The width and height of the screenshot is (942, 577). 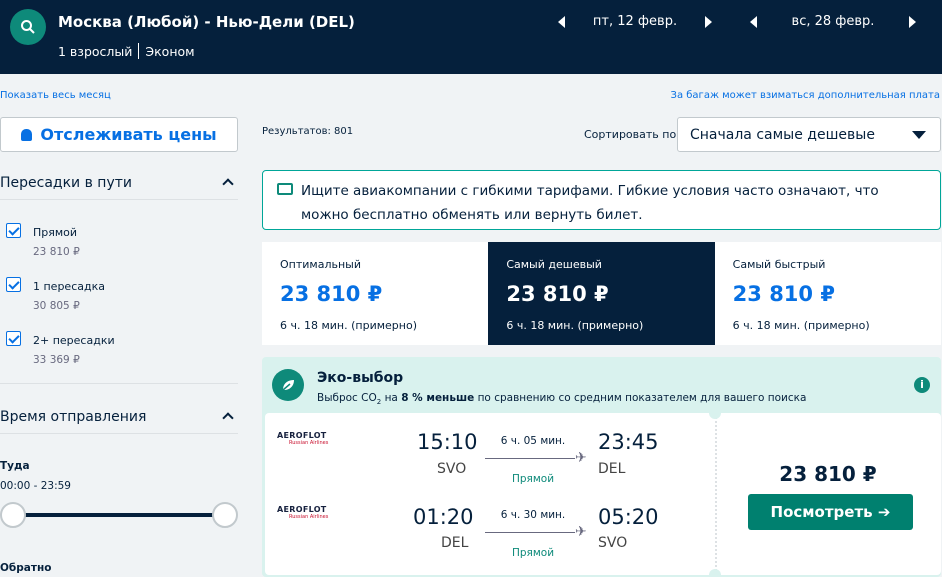 I want to click on depart-date-nav: пт, 12 февр., so click(x=635, y=21).